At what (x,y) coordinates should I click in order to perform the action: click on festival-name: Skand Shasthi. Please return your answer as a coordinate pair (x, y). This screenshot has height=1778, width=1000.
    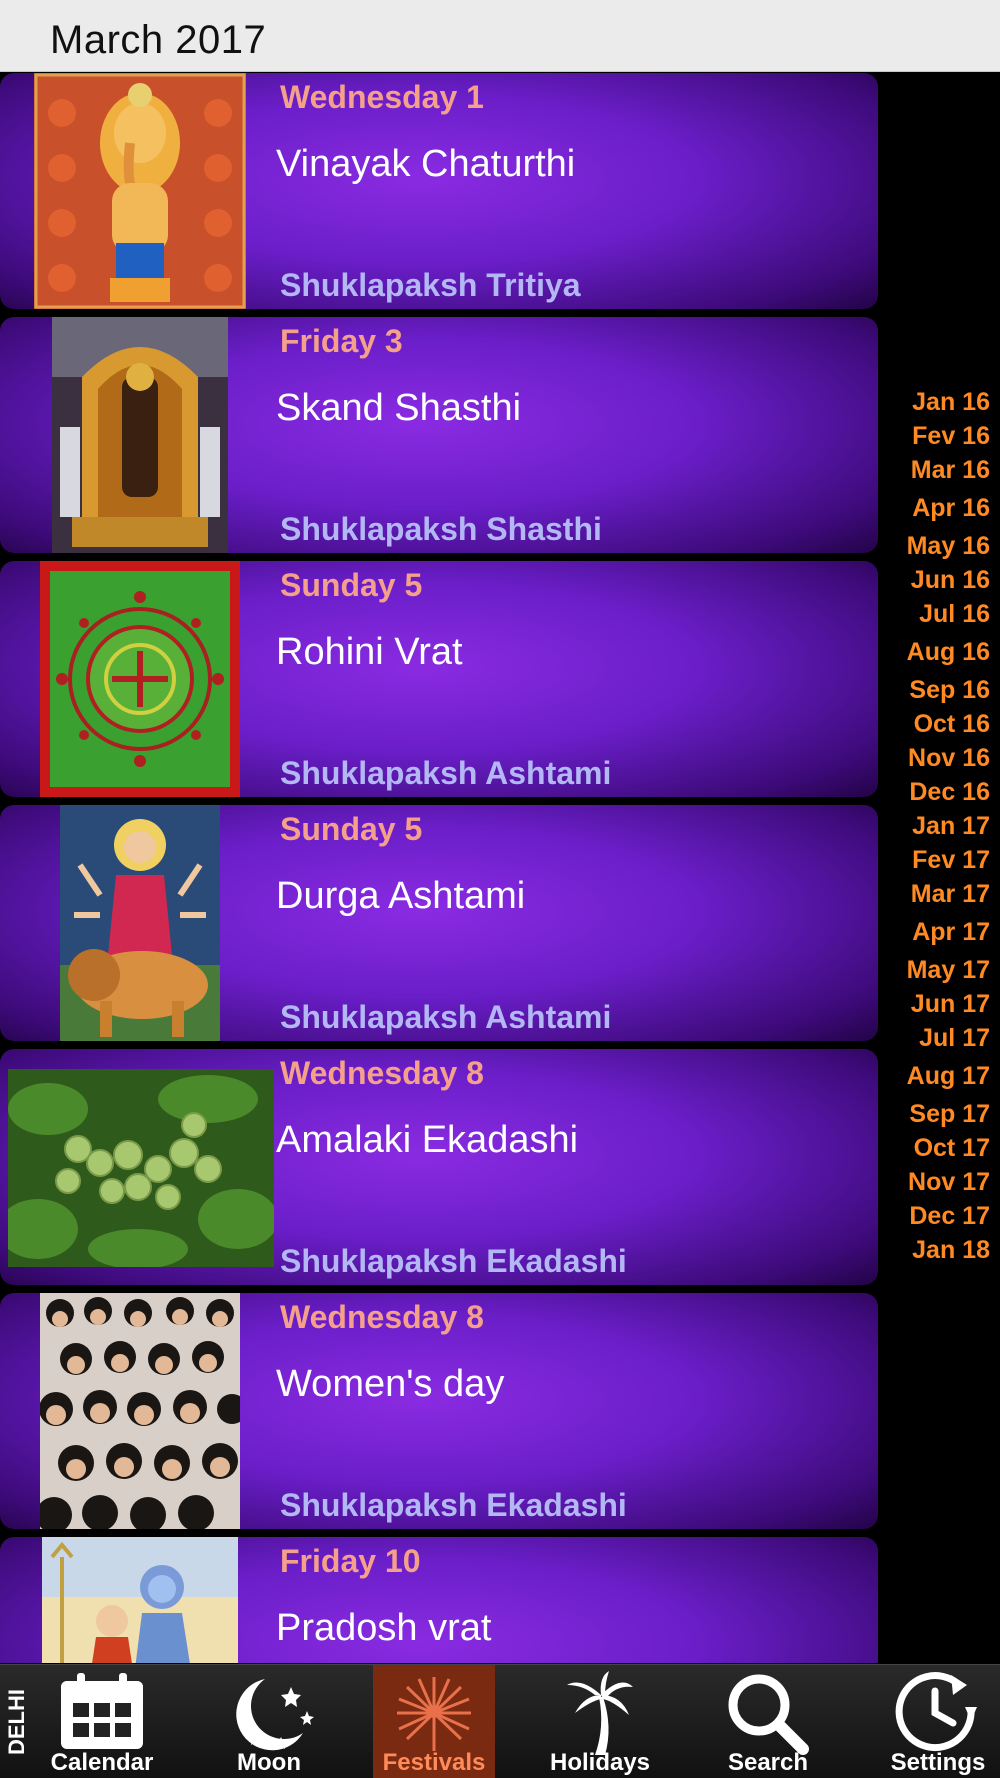
    Looking at the image, I should click on (399, 408).